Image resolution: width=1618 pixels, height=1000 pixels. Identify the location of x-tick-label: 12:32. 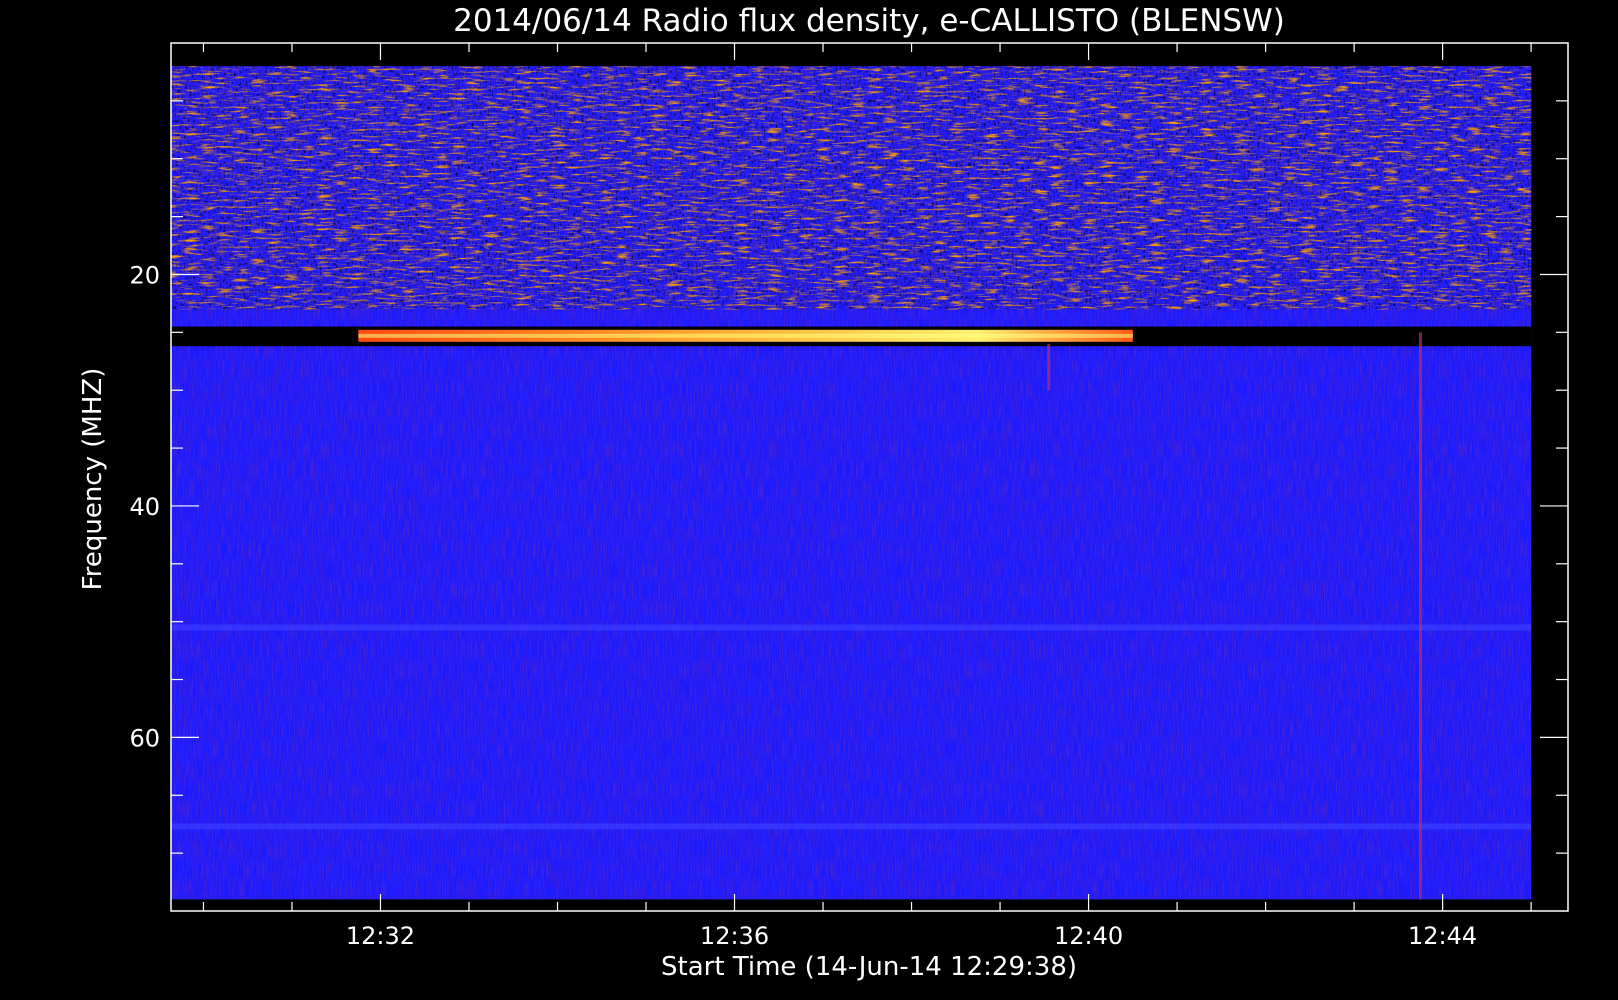
(380, 936).